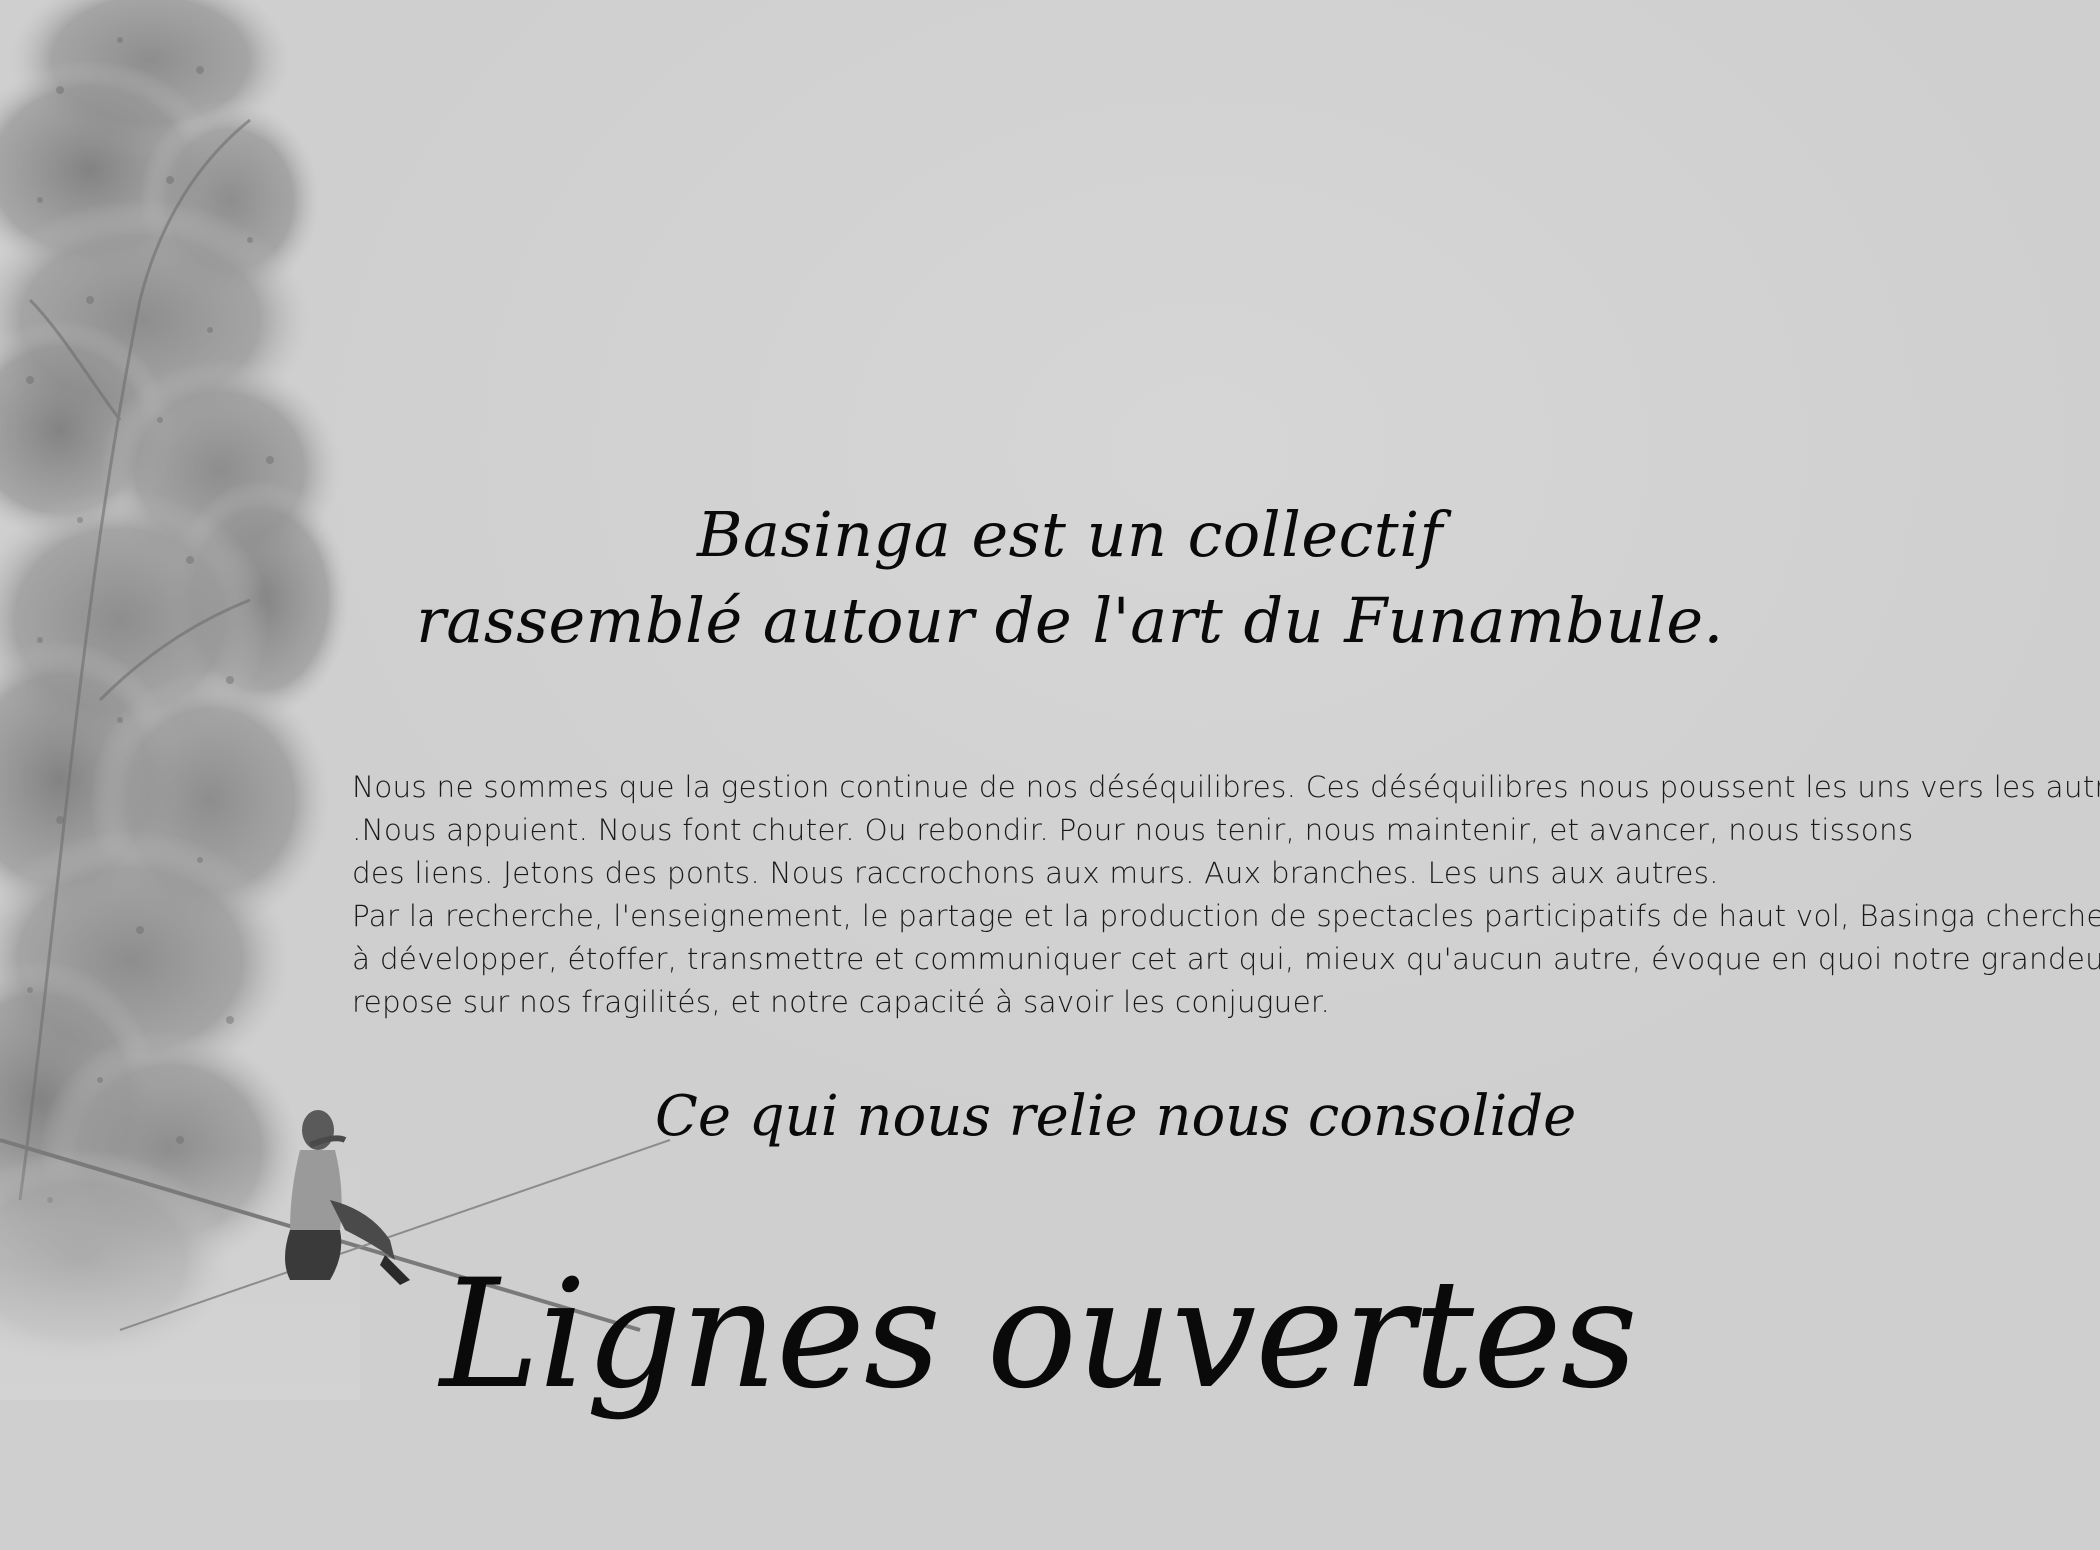 The width and height of the screenshot is (2100, 1550). Describe the element at coordinates (1070, 534) in the screenshot. I see `tagline-line-1: Basinga est un collectif` at that location.